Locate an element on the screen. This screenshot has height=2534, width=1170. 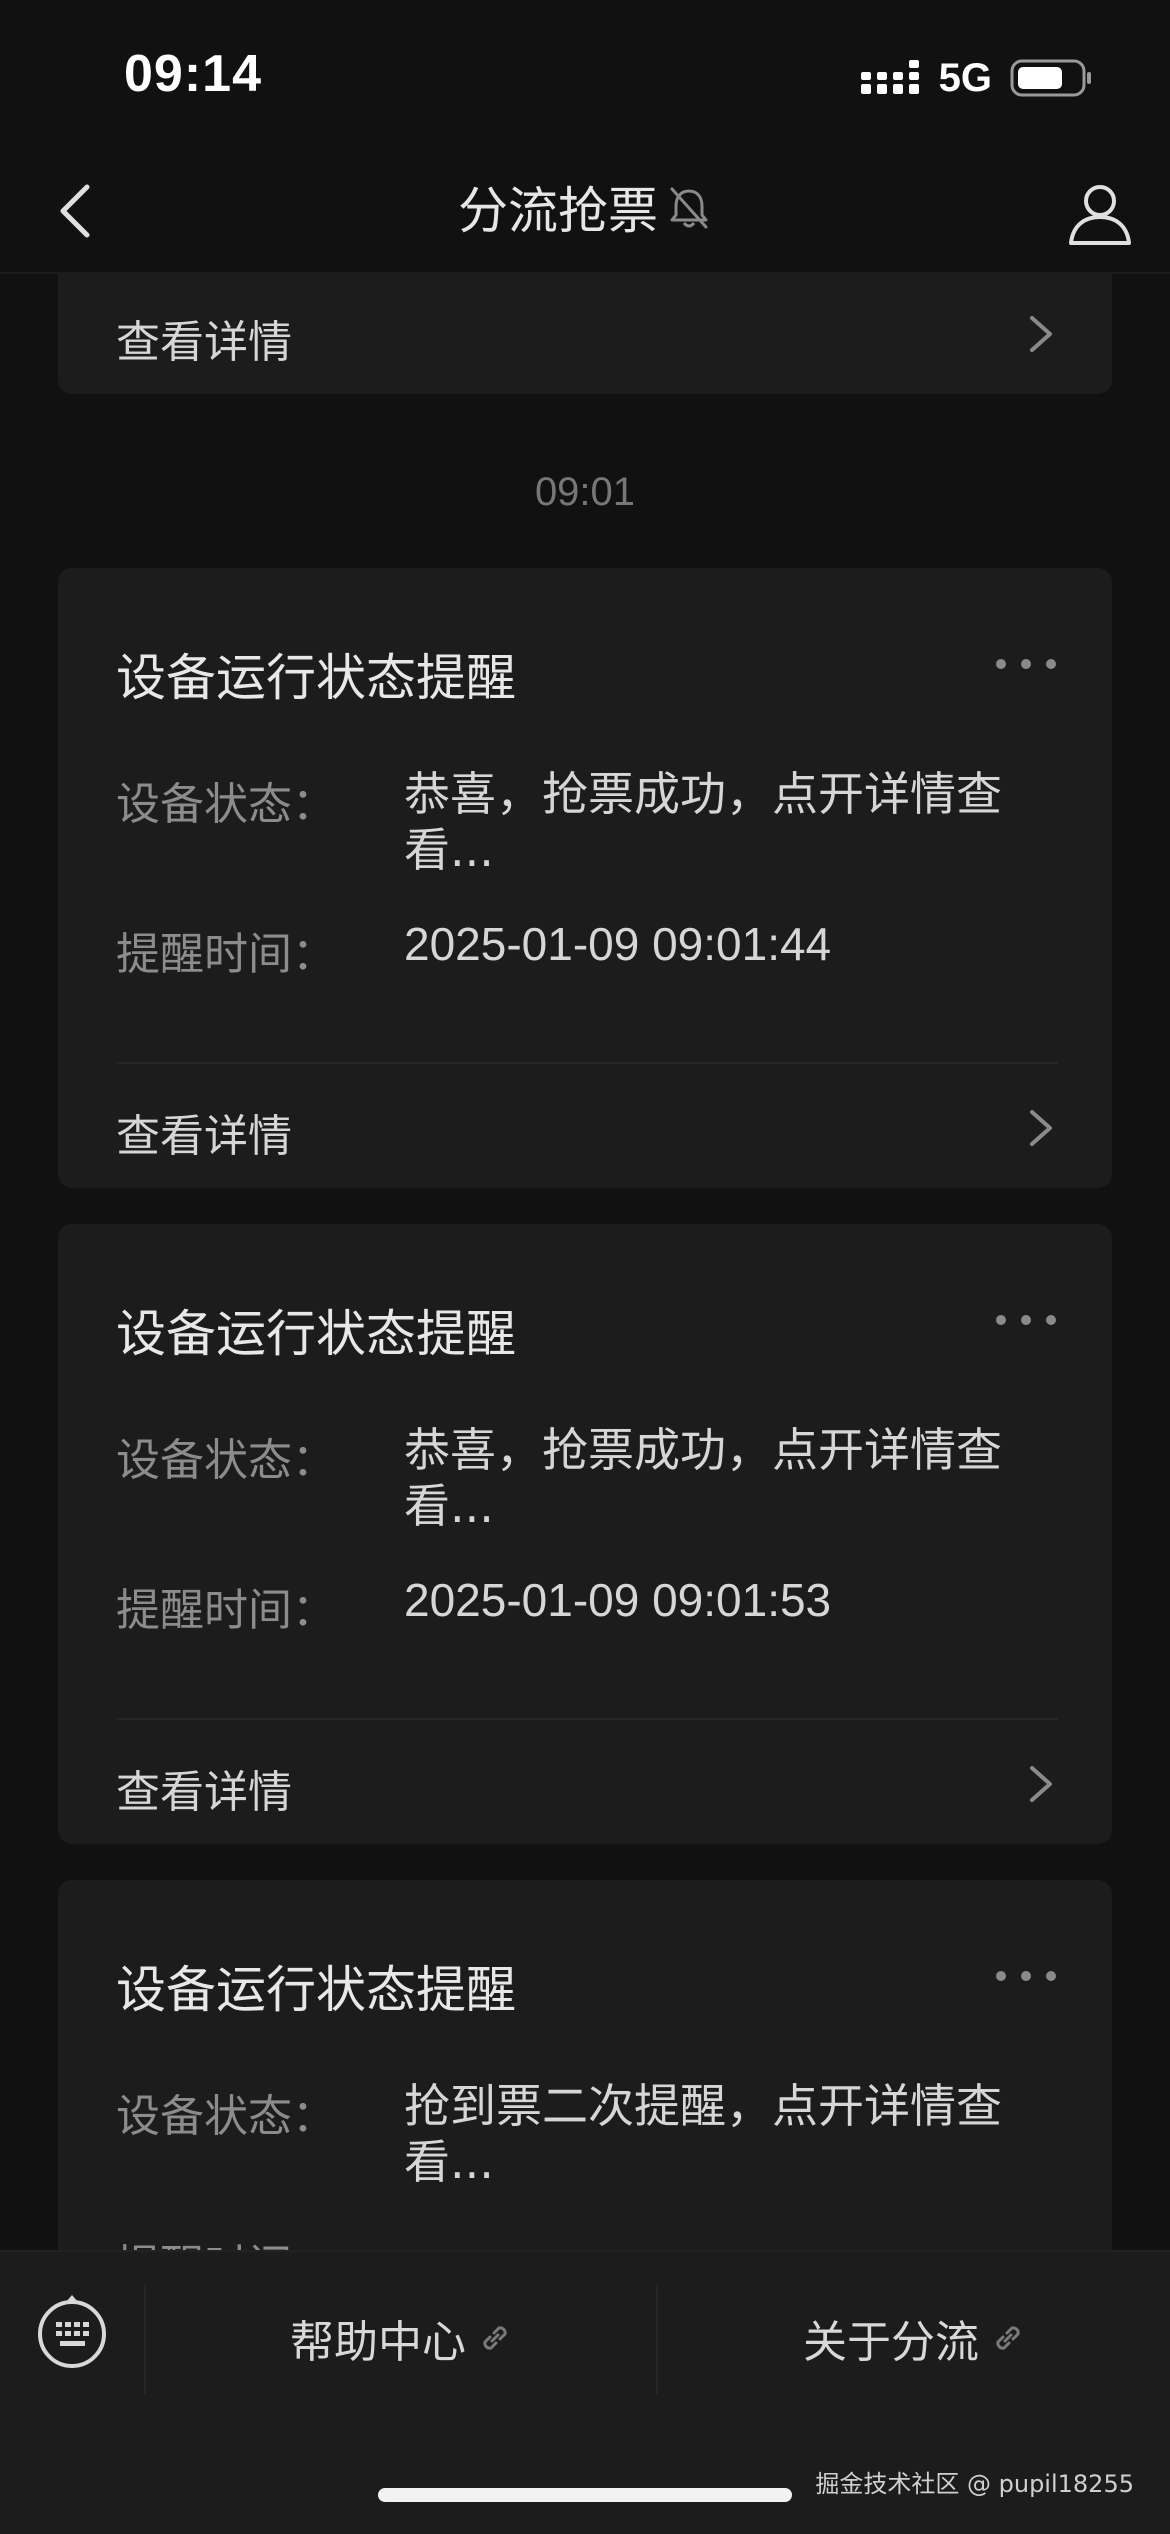
reminder-time-value: 2025-01-09 09:01:53 is located at coordinates (618, 1600).